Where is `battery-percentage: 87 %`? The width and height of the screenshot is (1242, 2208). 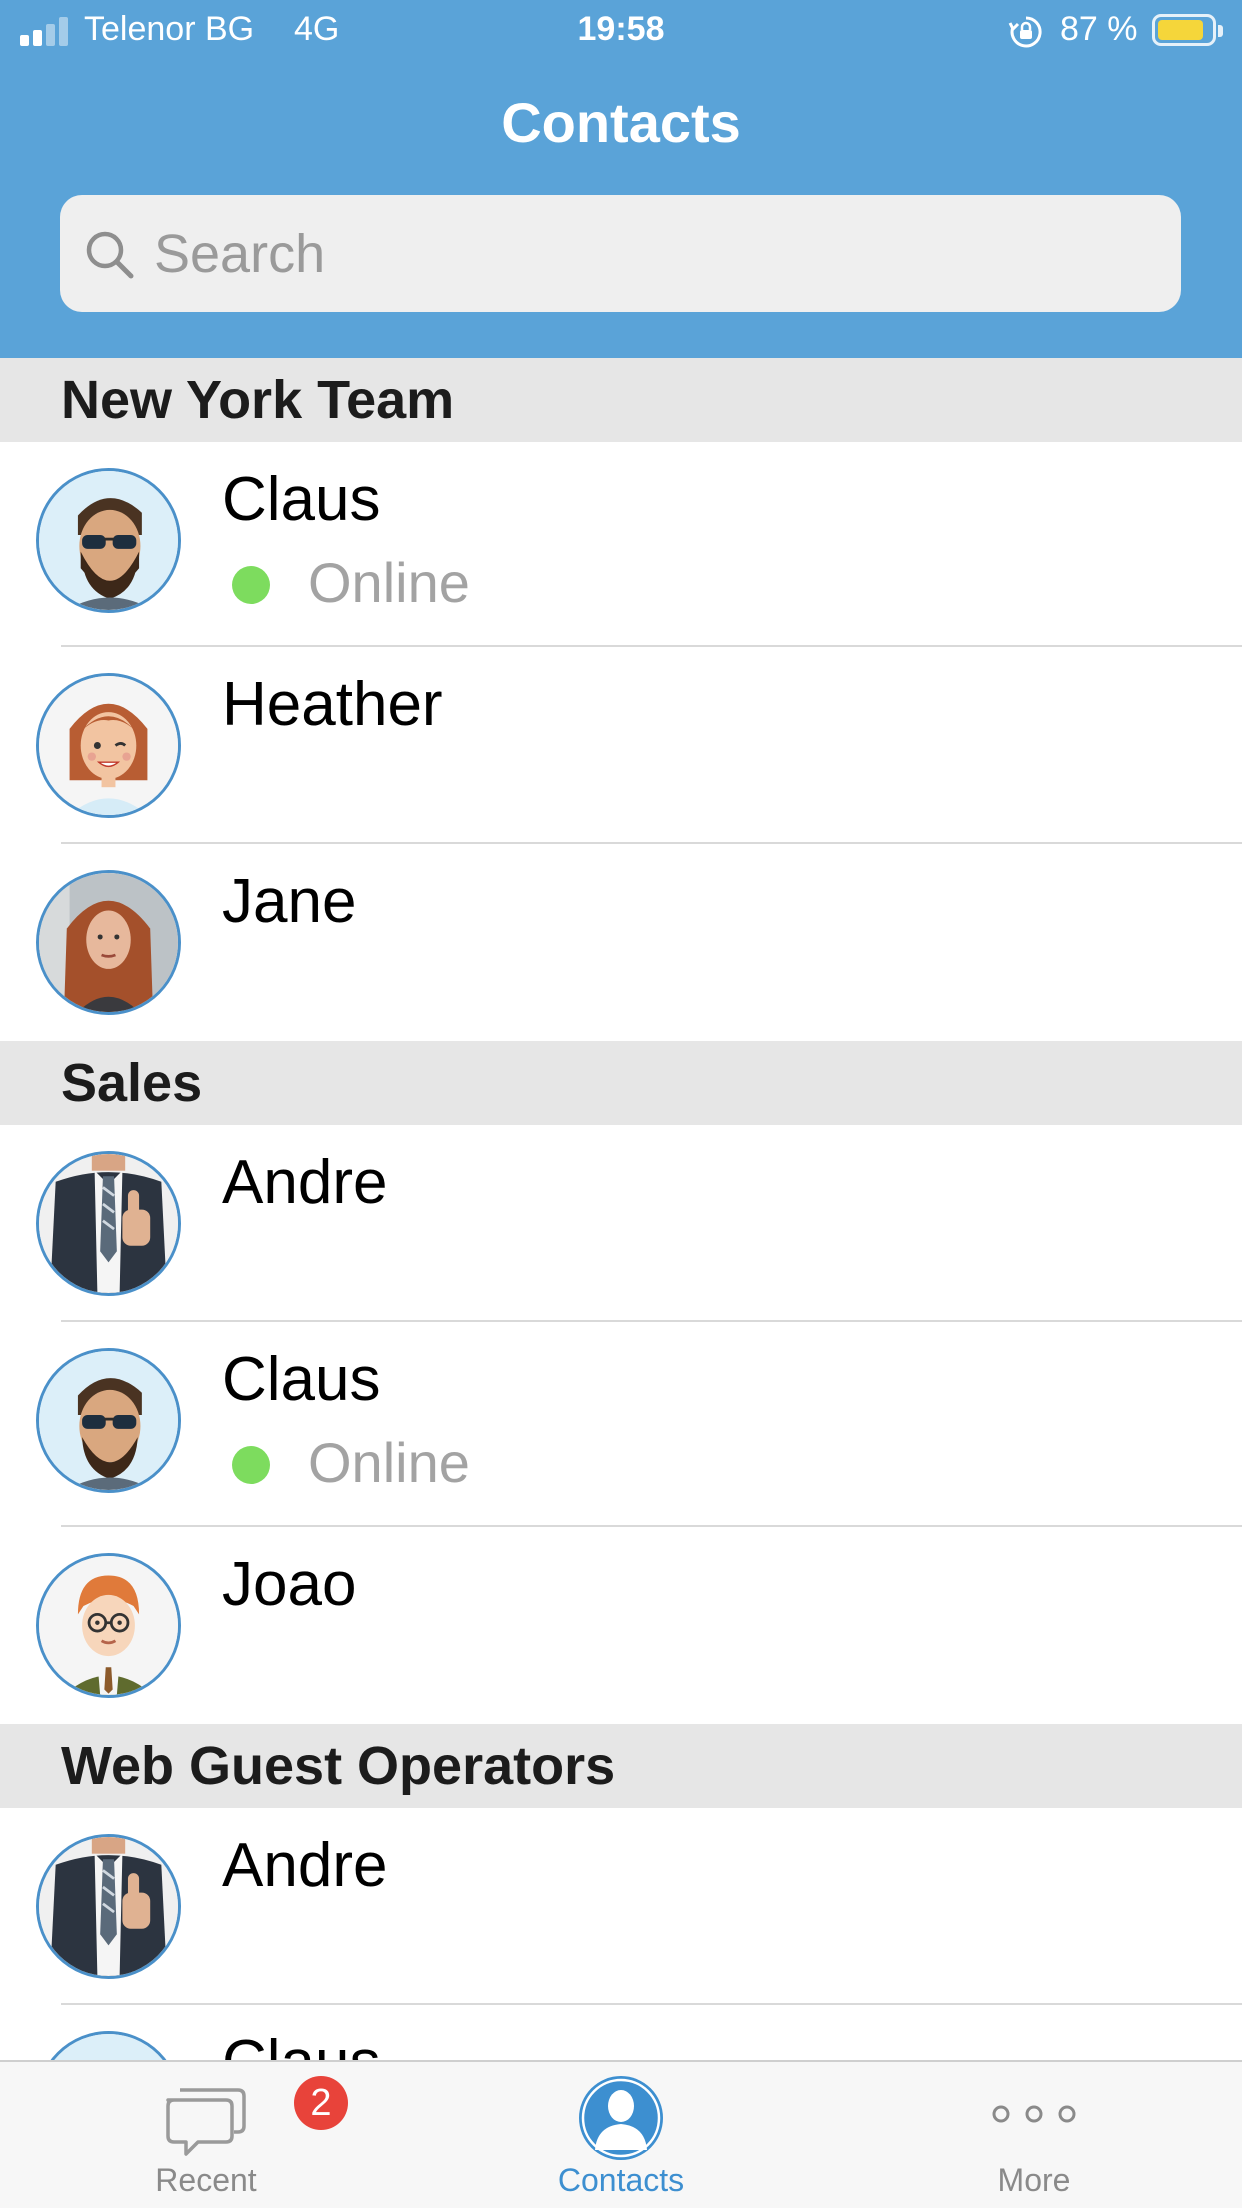 battery-percentage: 87 % is located at coordinates (1099, 29).